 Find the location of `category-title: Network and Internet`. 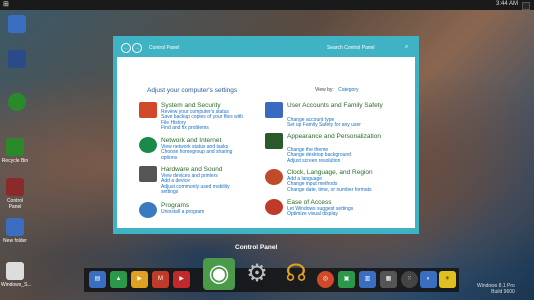

category-title: Network and Internet is located at coordinates (191, 140).